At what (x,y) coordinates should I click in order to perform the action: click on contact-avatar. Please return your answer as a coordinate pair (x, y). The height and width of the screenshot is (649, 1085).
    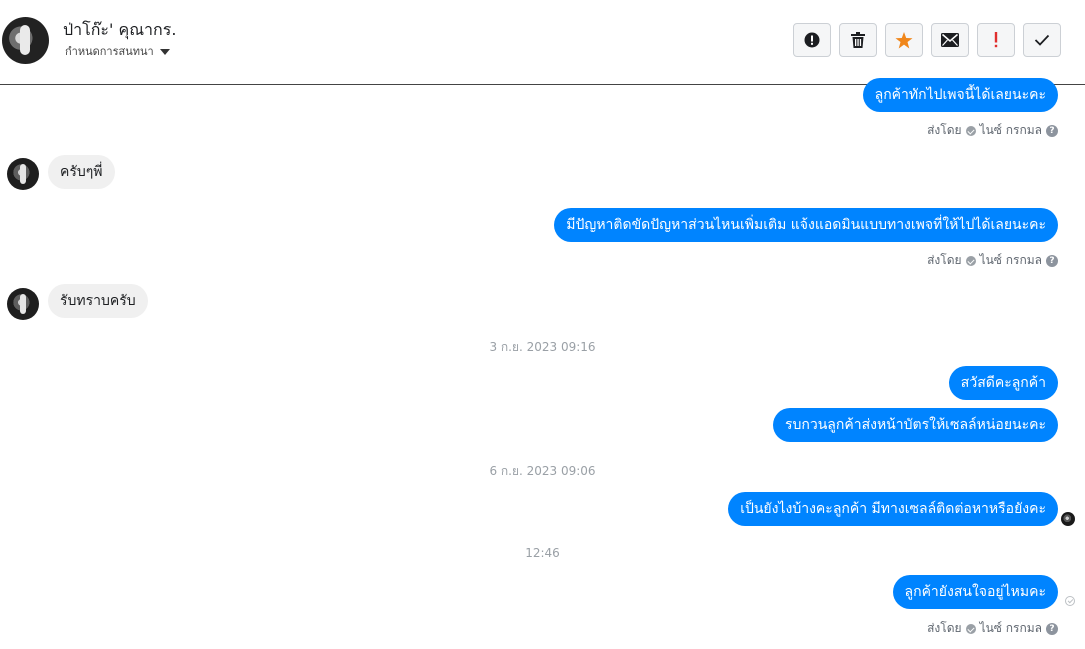
    Looking at the image, I should click on (25, 40).